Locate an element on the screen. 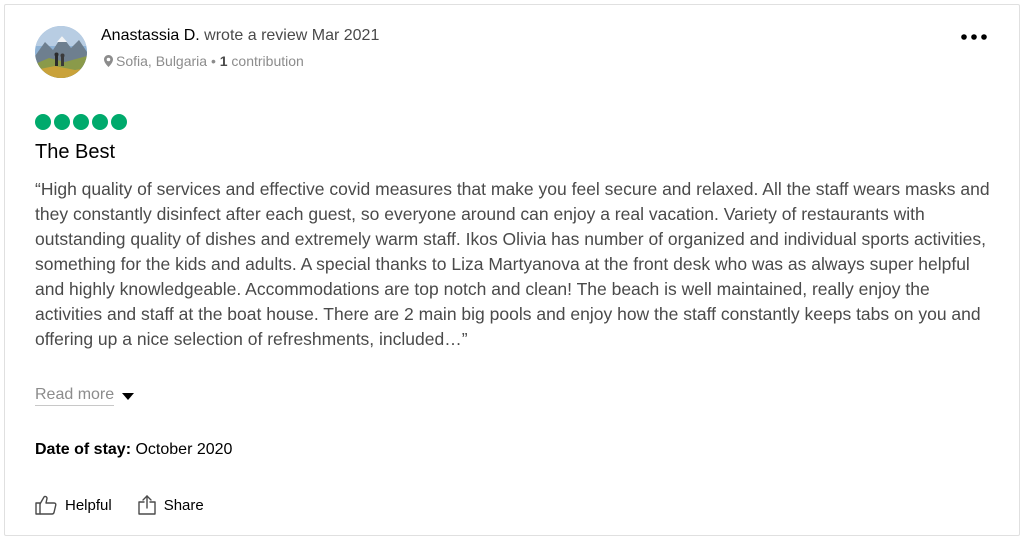  helpful-button: Helpful is located at coordinates (73, 505).